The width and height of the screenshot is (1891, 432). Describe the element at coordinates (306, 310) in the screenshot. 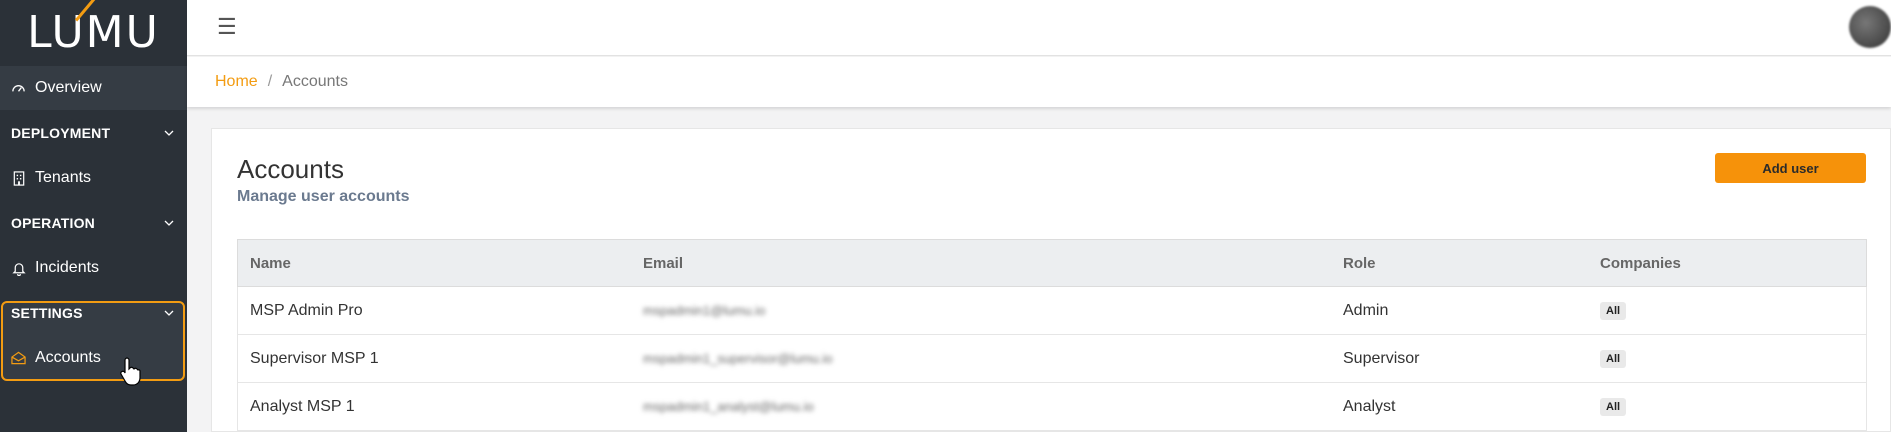

I see `cell-name: MSP Admin Pro` at that location.